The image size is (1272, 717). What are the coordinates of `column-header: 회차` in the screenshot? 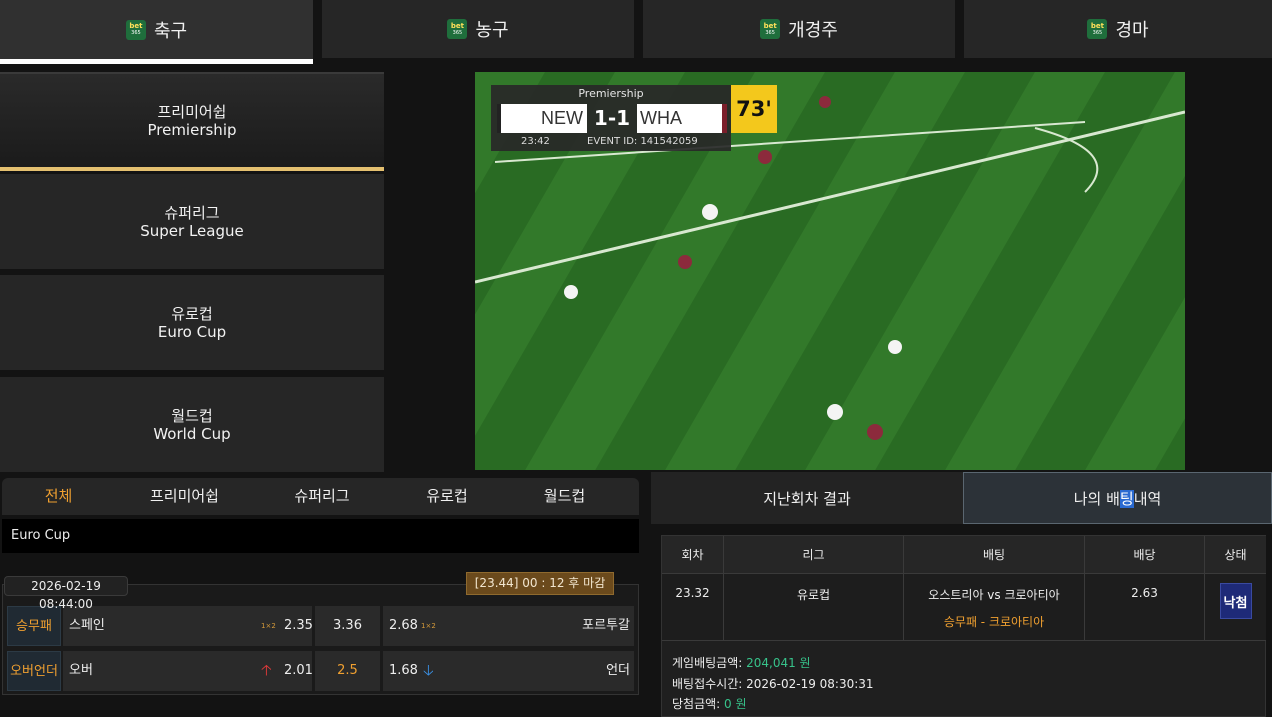 It's located at (693, 555).